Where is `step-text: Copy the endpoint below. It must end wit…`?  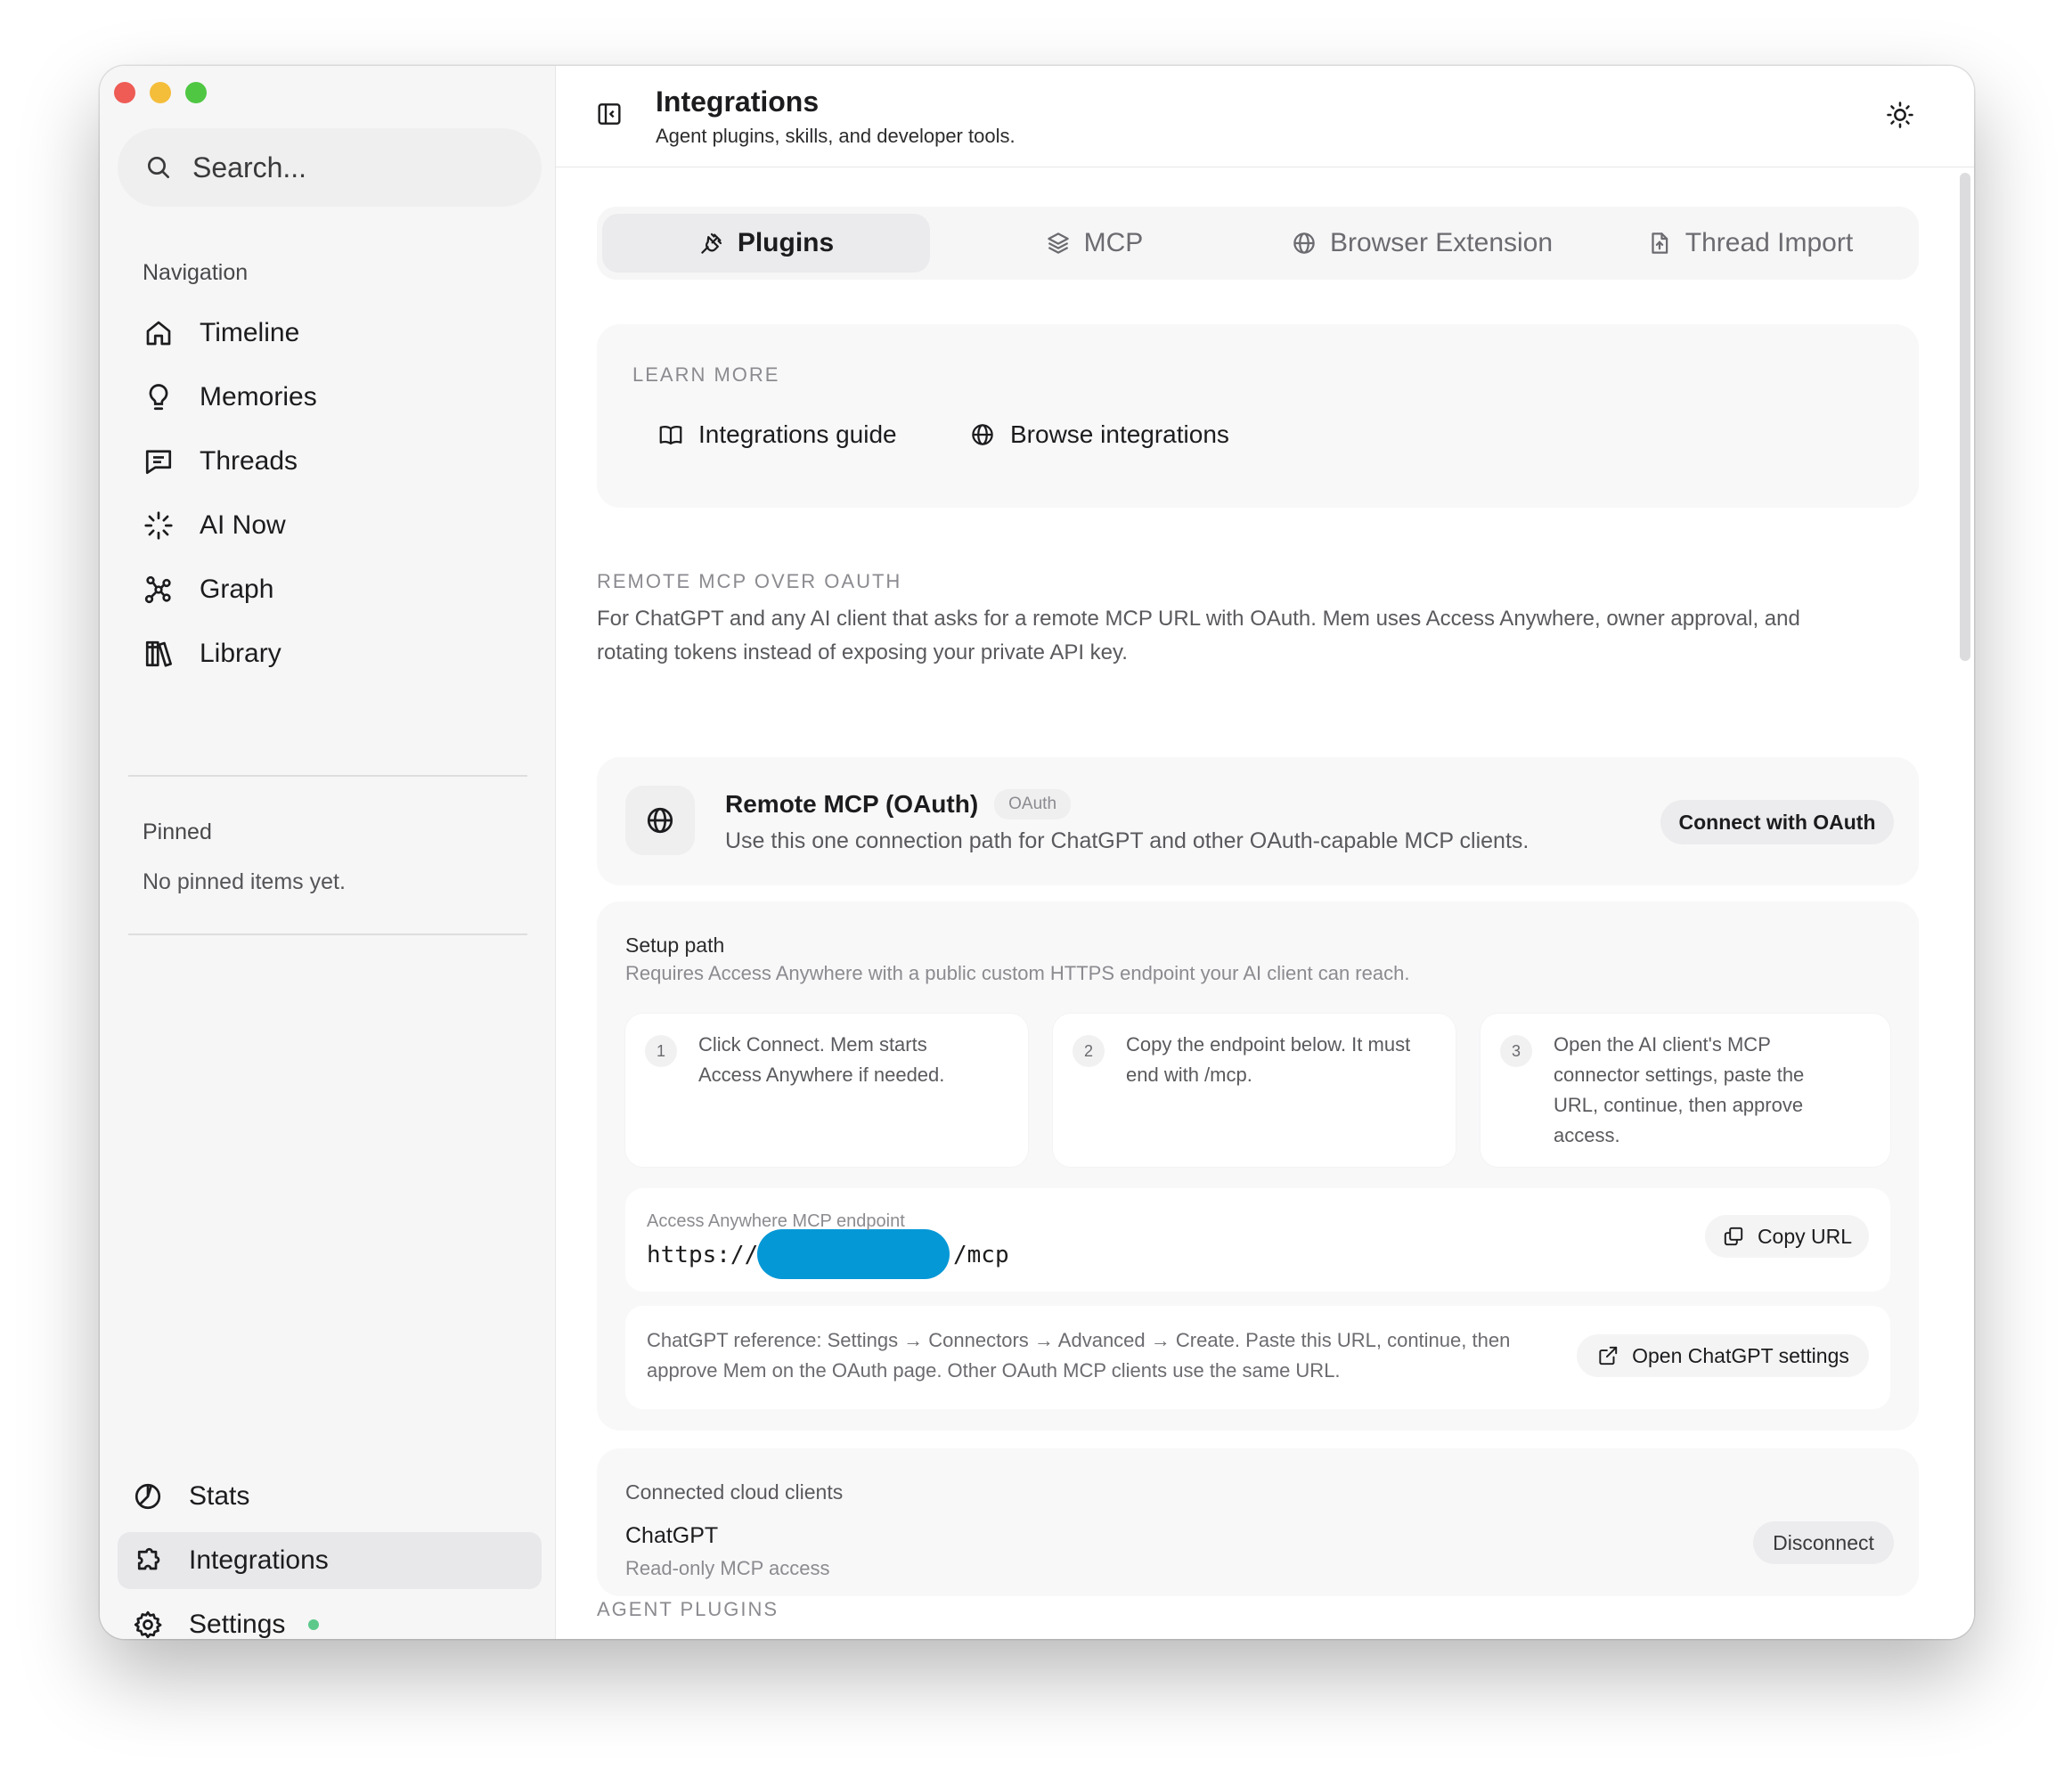 step-text: Copy the endpoint below. It must end wit… is located at coordinates (1281, 1060).